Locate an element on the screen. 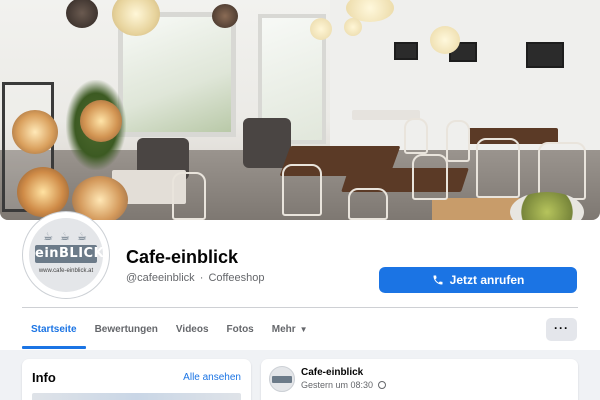 This screenshot has height=400, width=600. profile-avatar: ☕ ☕ ☕ einBLICK www.cafe-einblick.at is located at coordinates (66, 255).